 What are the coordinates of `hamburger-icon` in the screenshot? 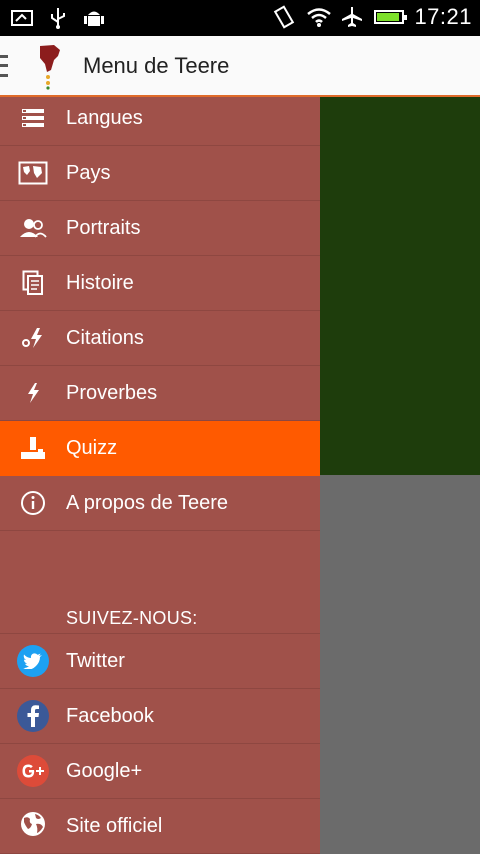 It's located at (6, 66).